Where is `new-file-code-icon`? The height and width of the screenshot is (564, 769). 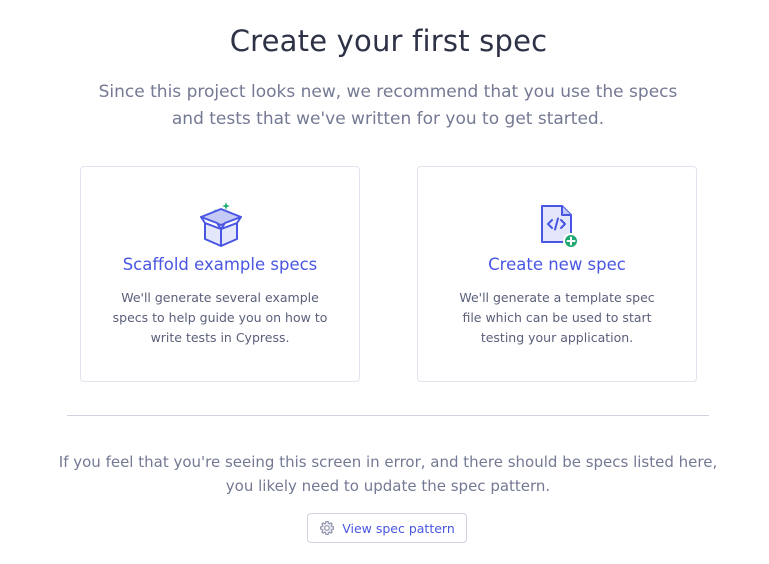 new-file-code-icon is located at coordinates (558, 225).